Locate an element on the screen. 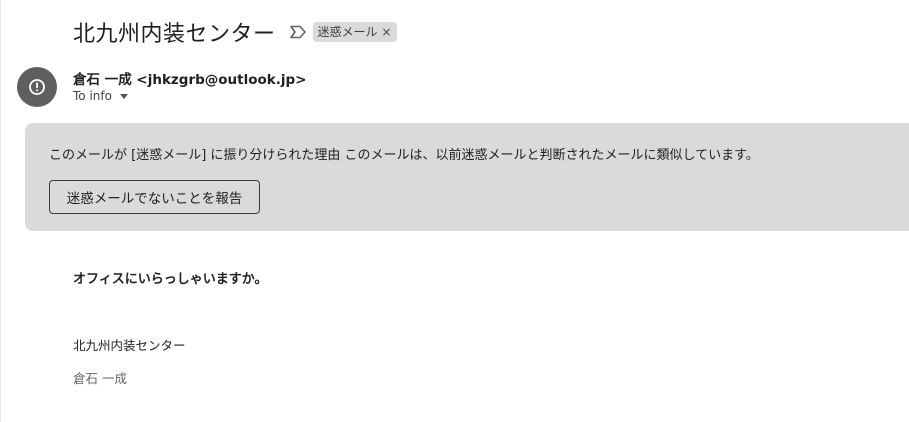 The height and width of the screenshot is (422, 909). pane-edge is located at coordinates (0, 211).